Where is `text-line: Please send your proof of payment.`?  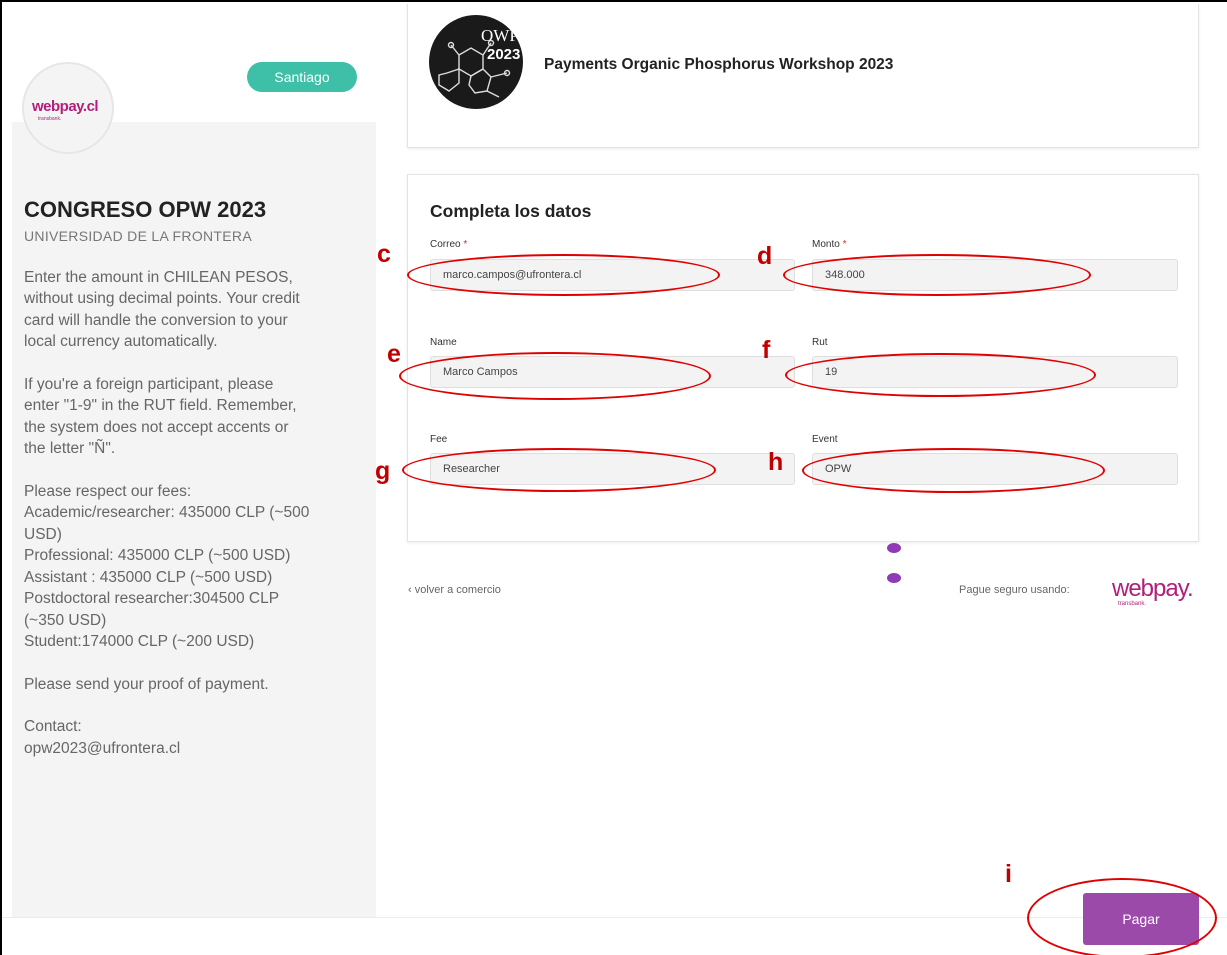 text-line: Please send your proof of payment. is located at coordinates (146, 684).